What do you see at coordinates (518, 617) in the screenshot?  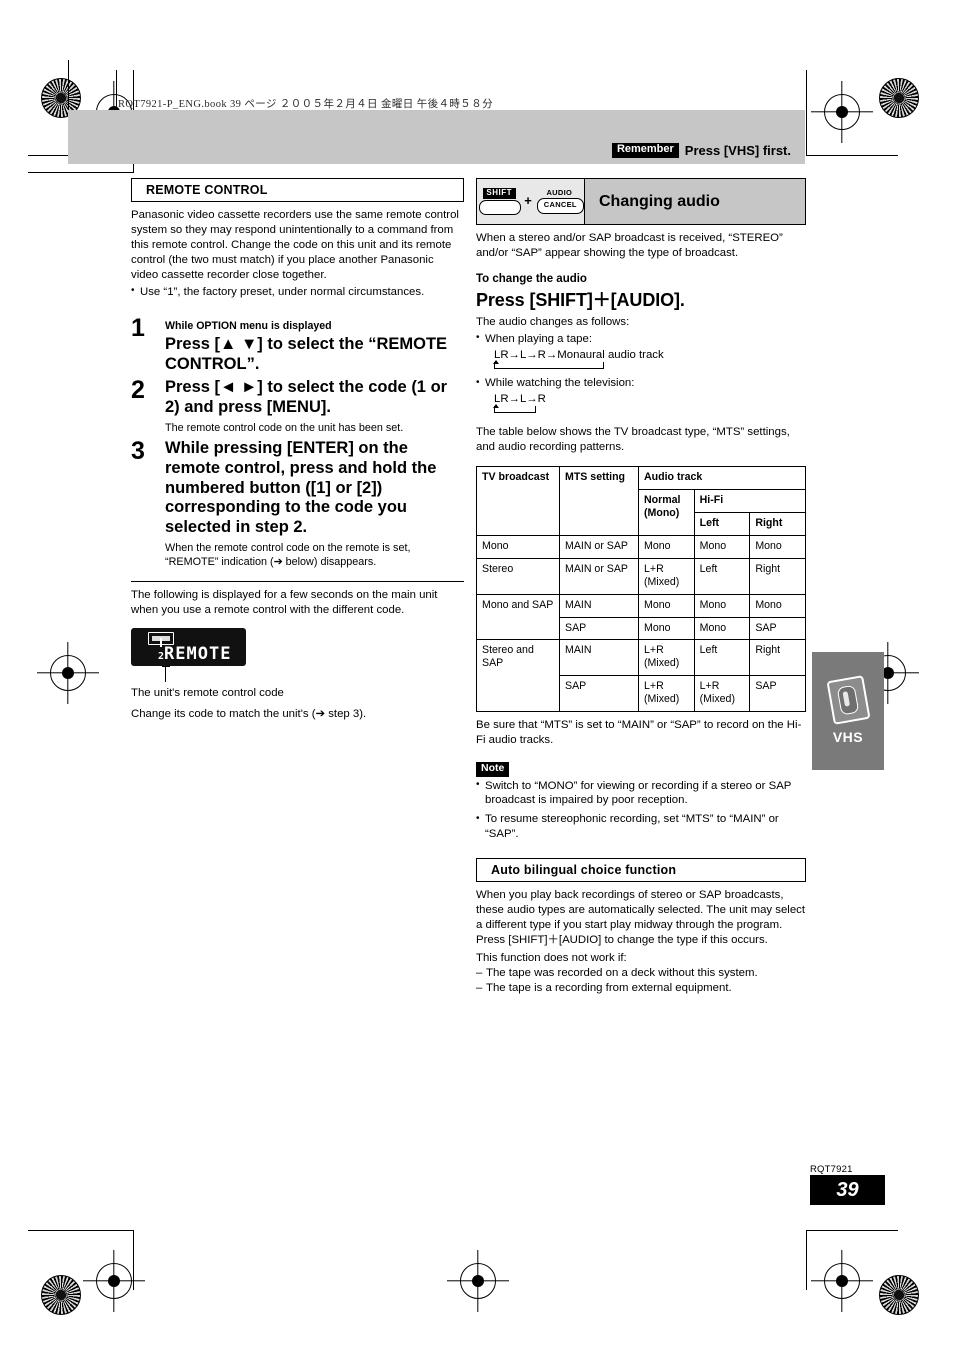 I see `cell-tv-broadcast: Mono and SAP` at bounding box center [518, 617].